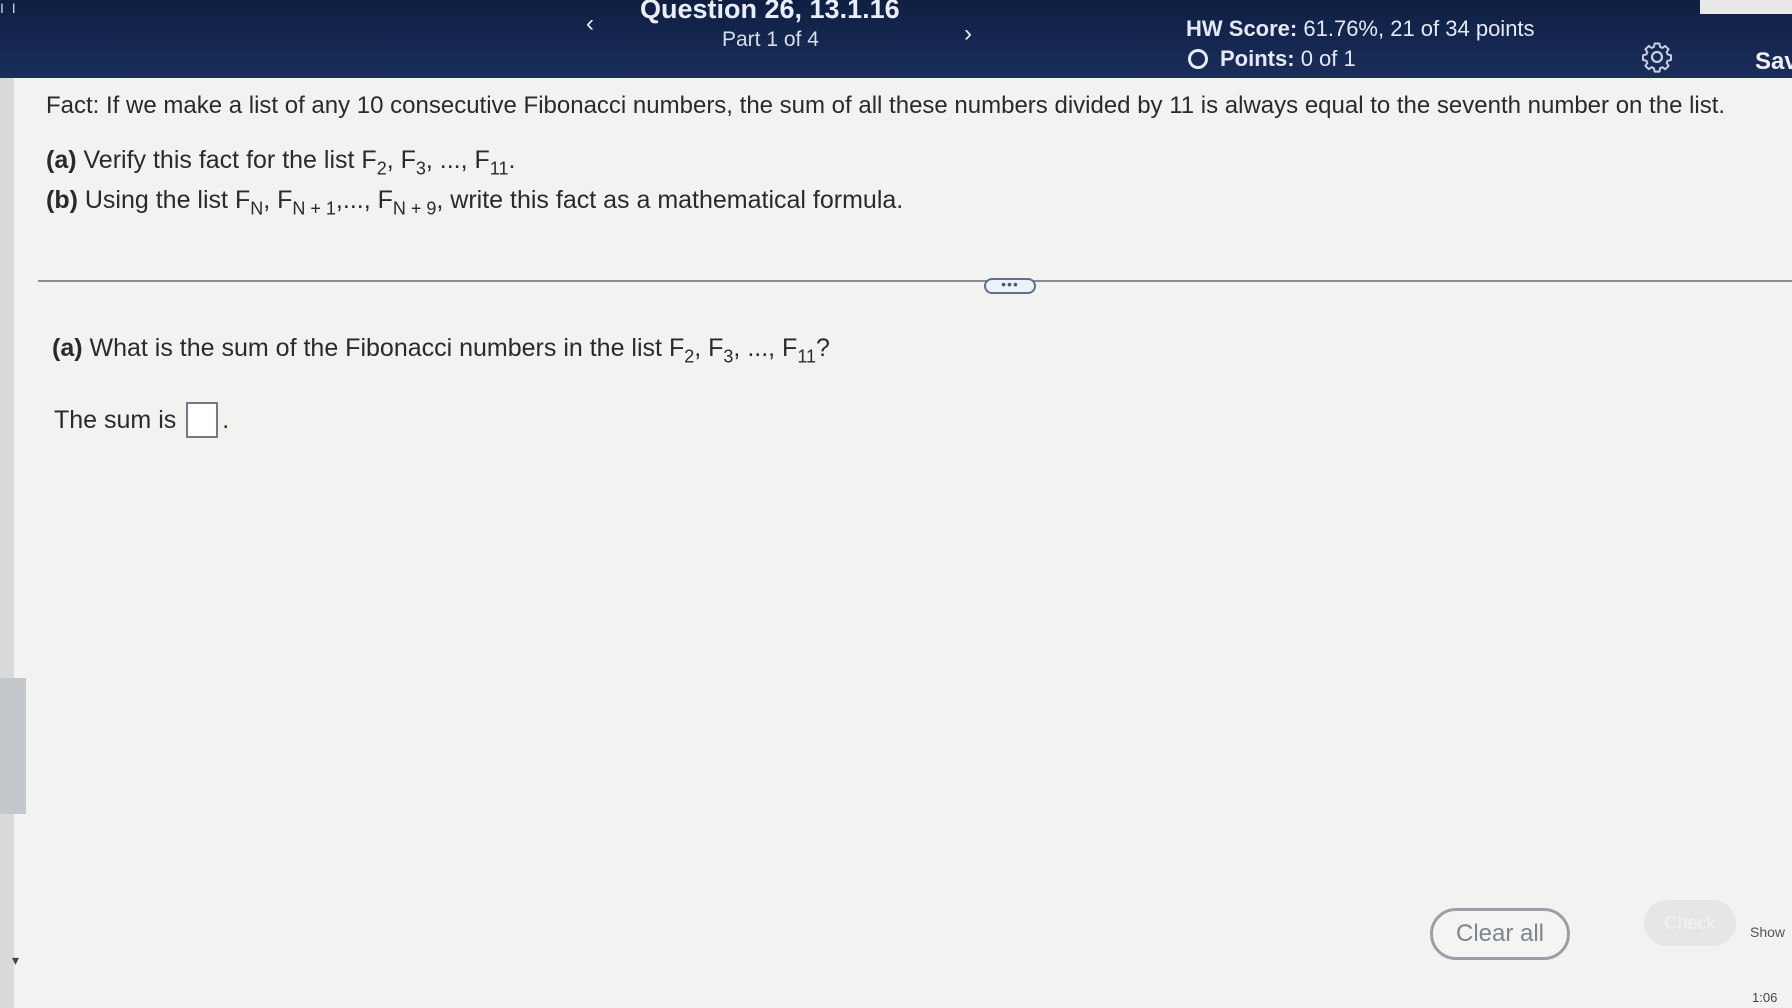 This screenshot has width=1792, height=1008. Describe the element at coordinates (765, 348) in the screenshot. I see `question-sep-2: , ..., F` at that location.